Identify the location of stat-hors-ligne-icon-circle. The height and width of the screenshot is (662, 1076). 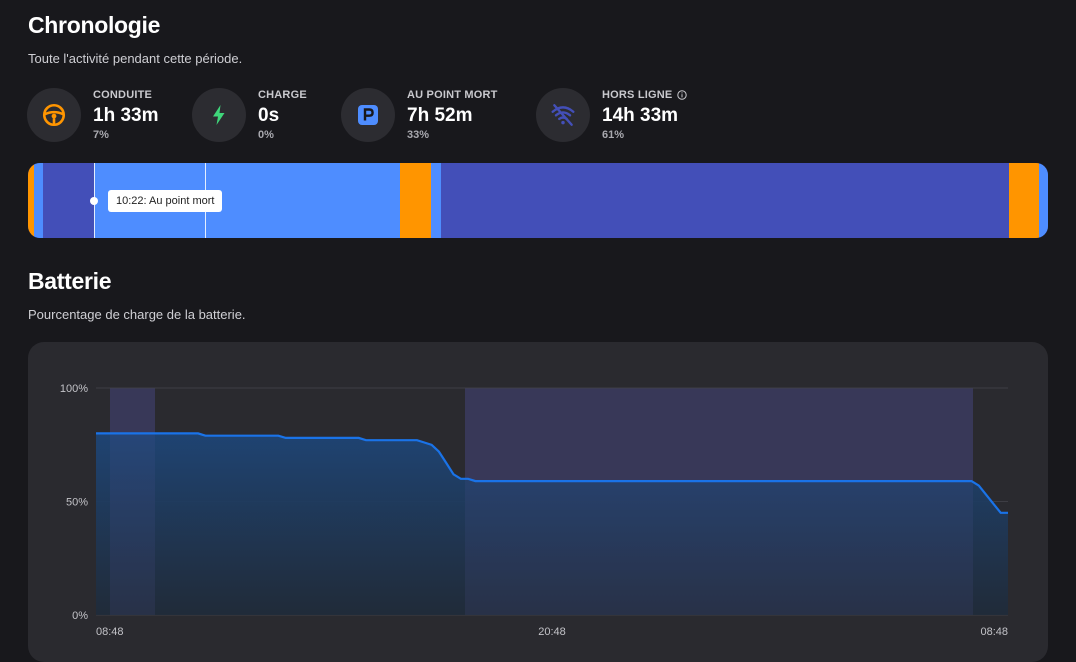
(563, 115).